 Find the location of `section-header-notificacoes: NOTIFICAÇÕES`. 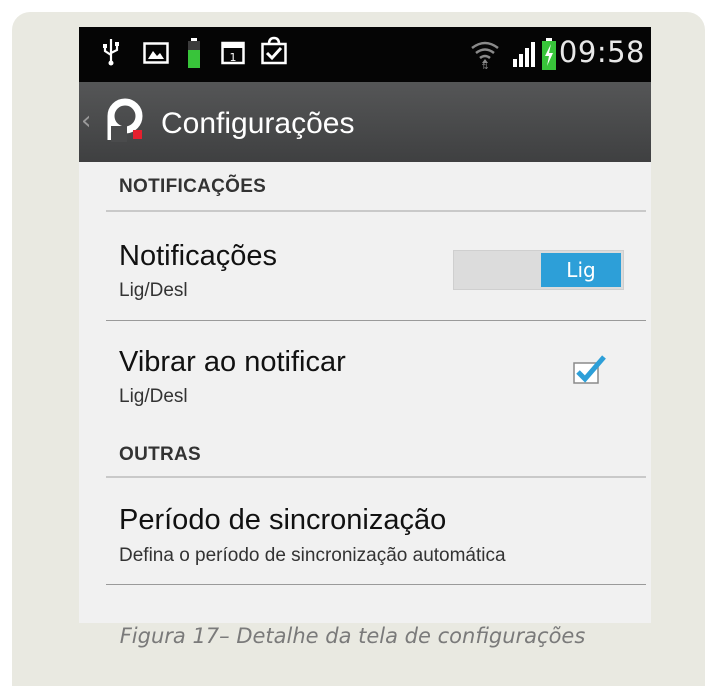

section-header-notificacoes: NOTIFICAÇÕES is located at coordinates (193, 186).